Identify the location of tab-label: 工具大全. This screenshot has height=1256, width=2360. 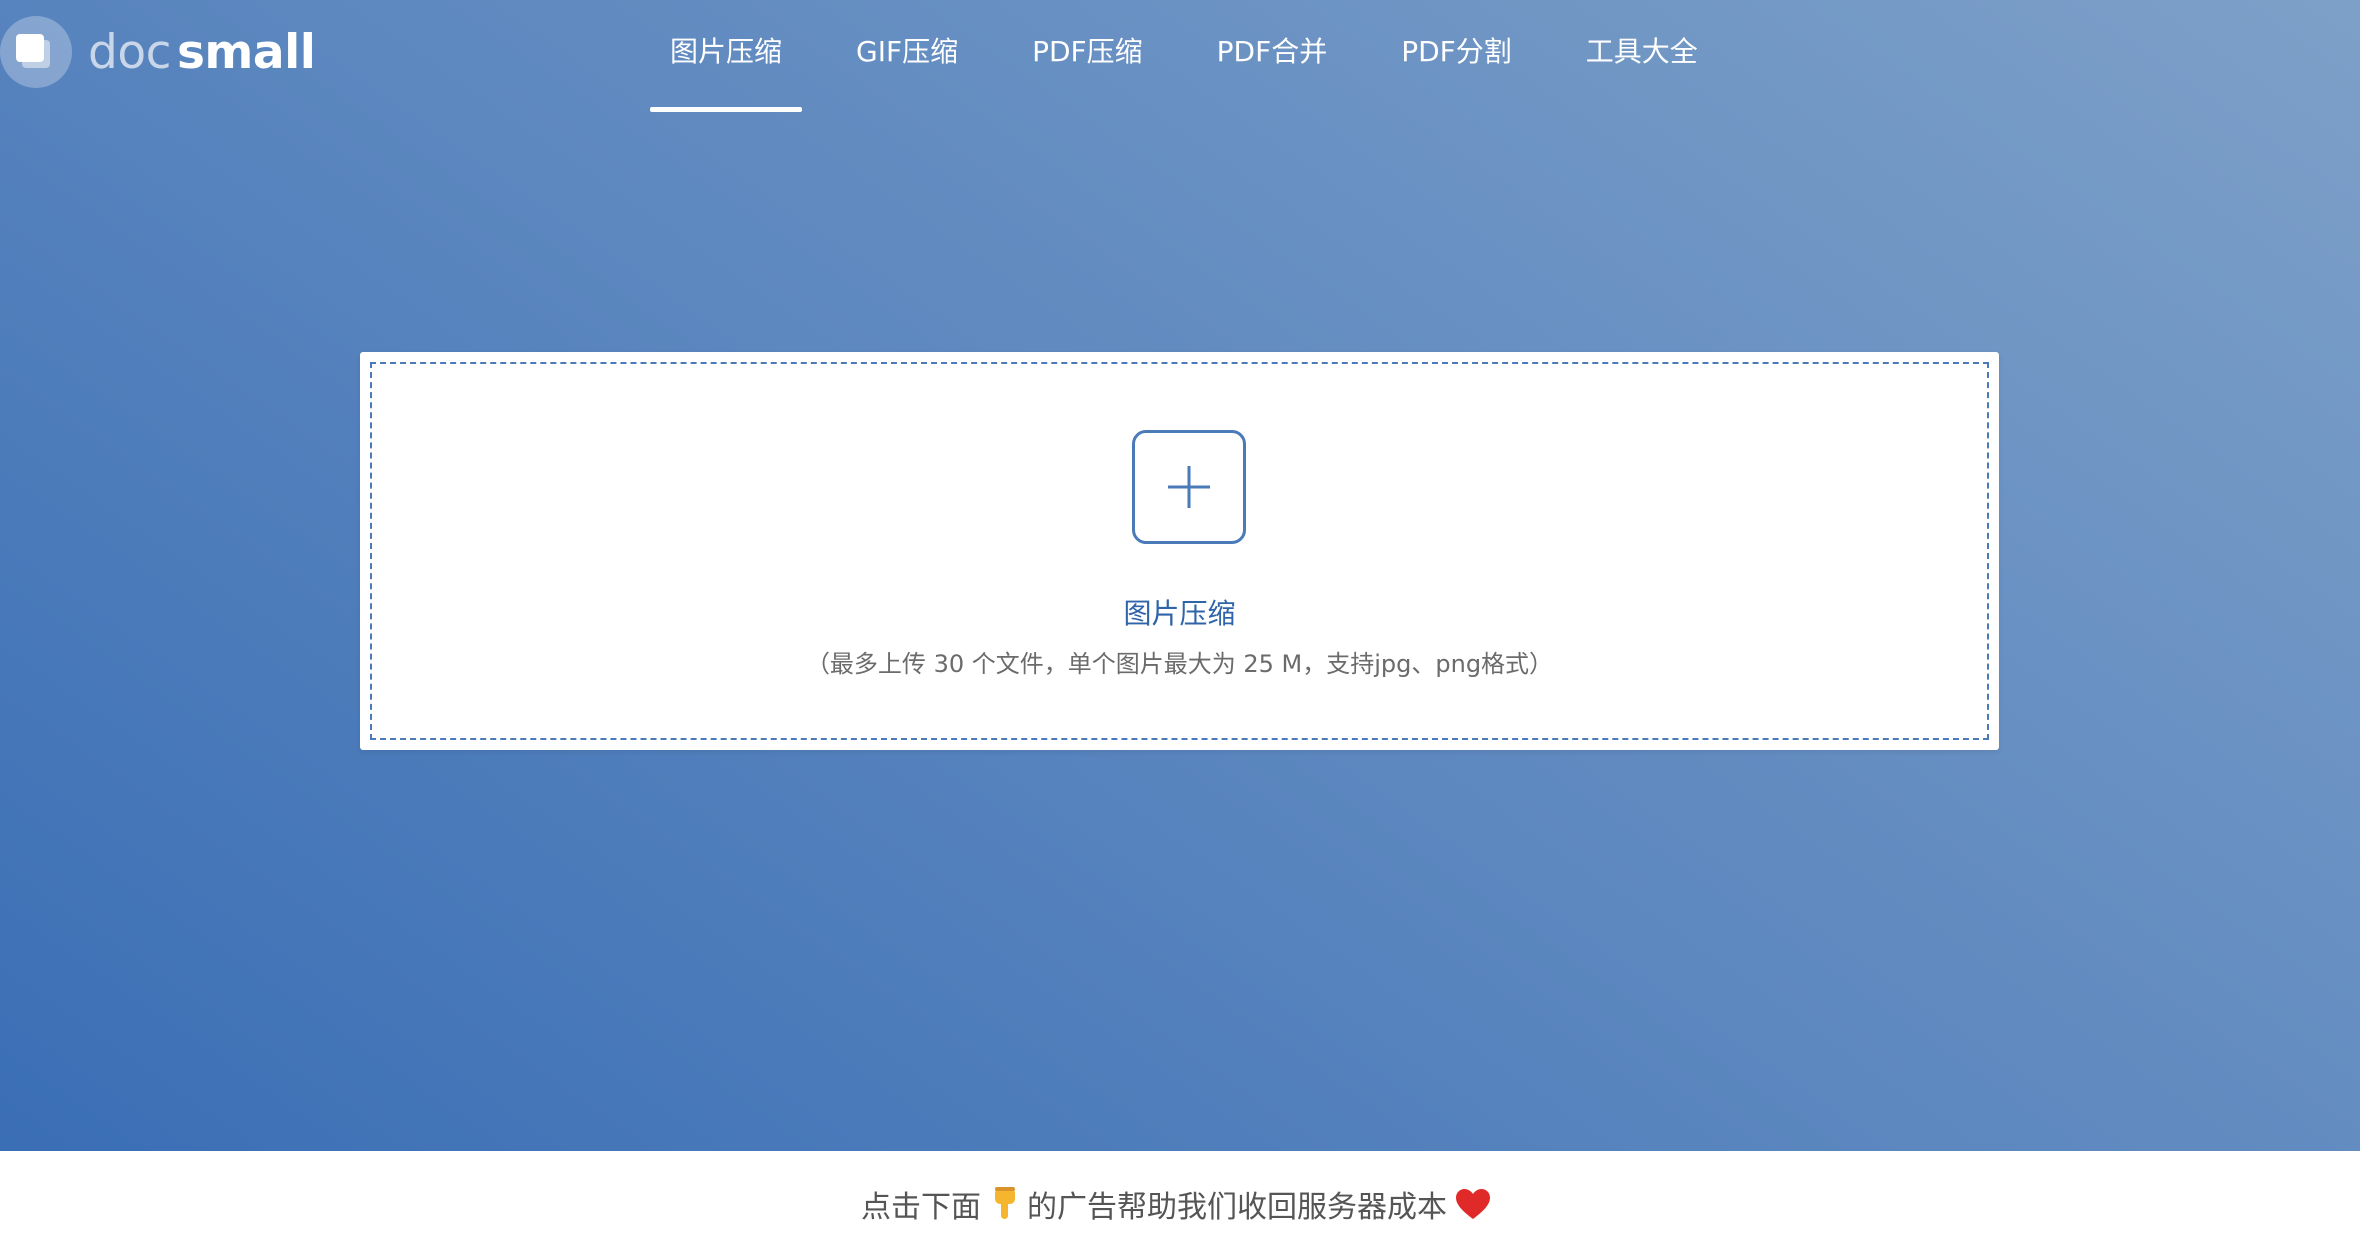
(1641, 51).